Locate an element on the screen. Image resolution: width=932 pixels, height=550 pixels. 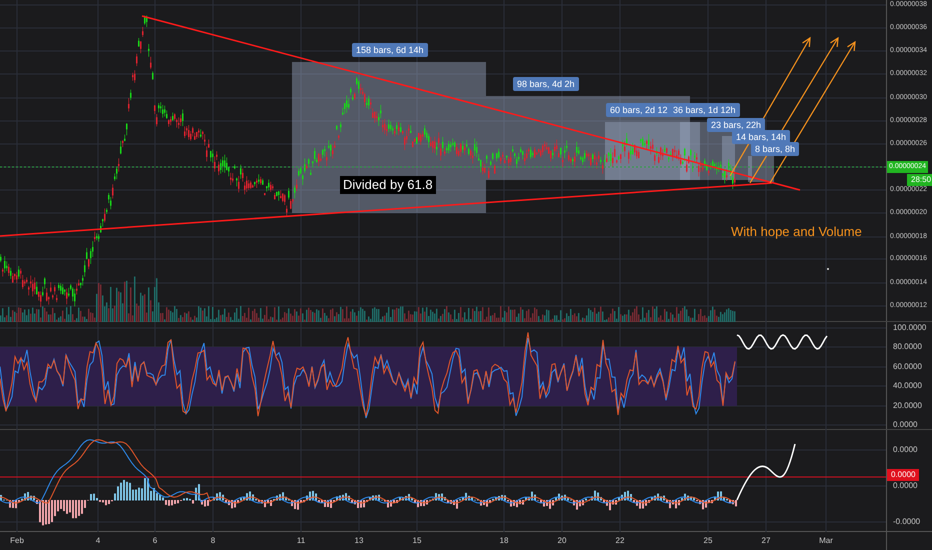
range-label: 98 bars, 4d 2h is located at coordinates (546, 84).